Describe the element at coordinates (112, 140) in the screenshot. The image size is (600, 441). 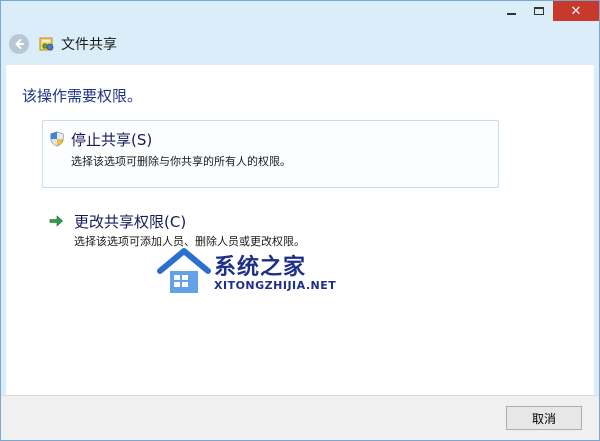
I see `stop-sharing-title: 停止共享(S)` at that location.